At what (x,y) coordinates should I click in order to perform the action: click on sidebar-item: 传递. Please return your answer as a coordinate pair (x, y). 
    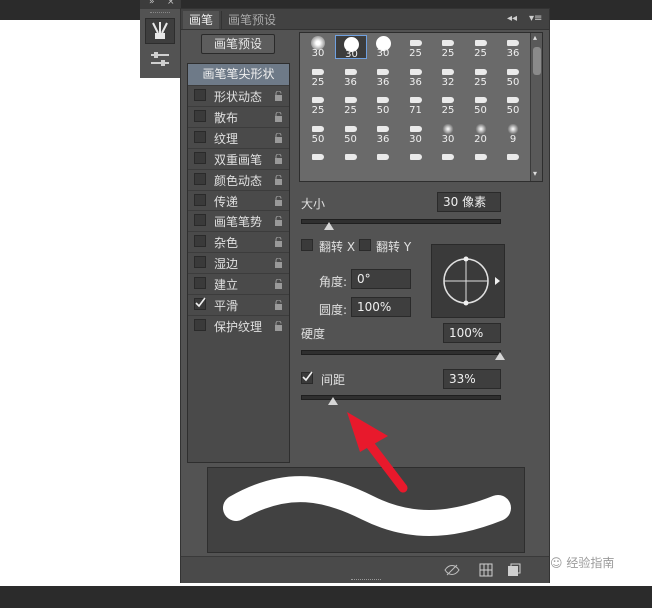
    Looking at the image, I should click on (238, 199).